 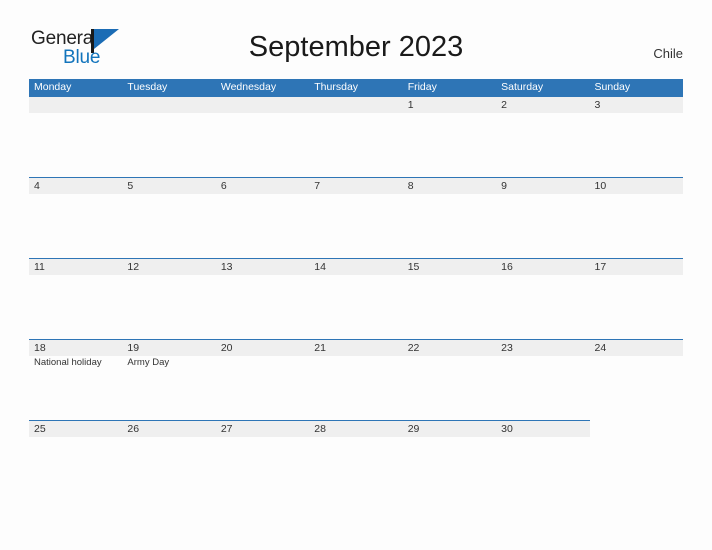 I want to click on day-number: 3, so click(x=597, y=105).